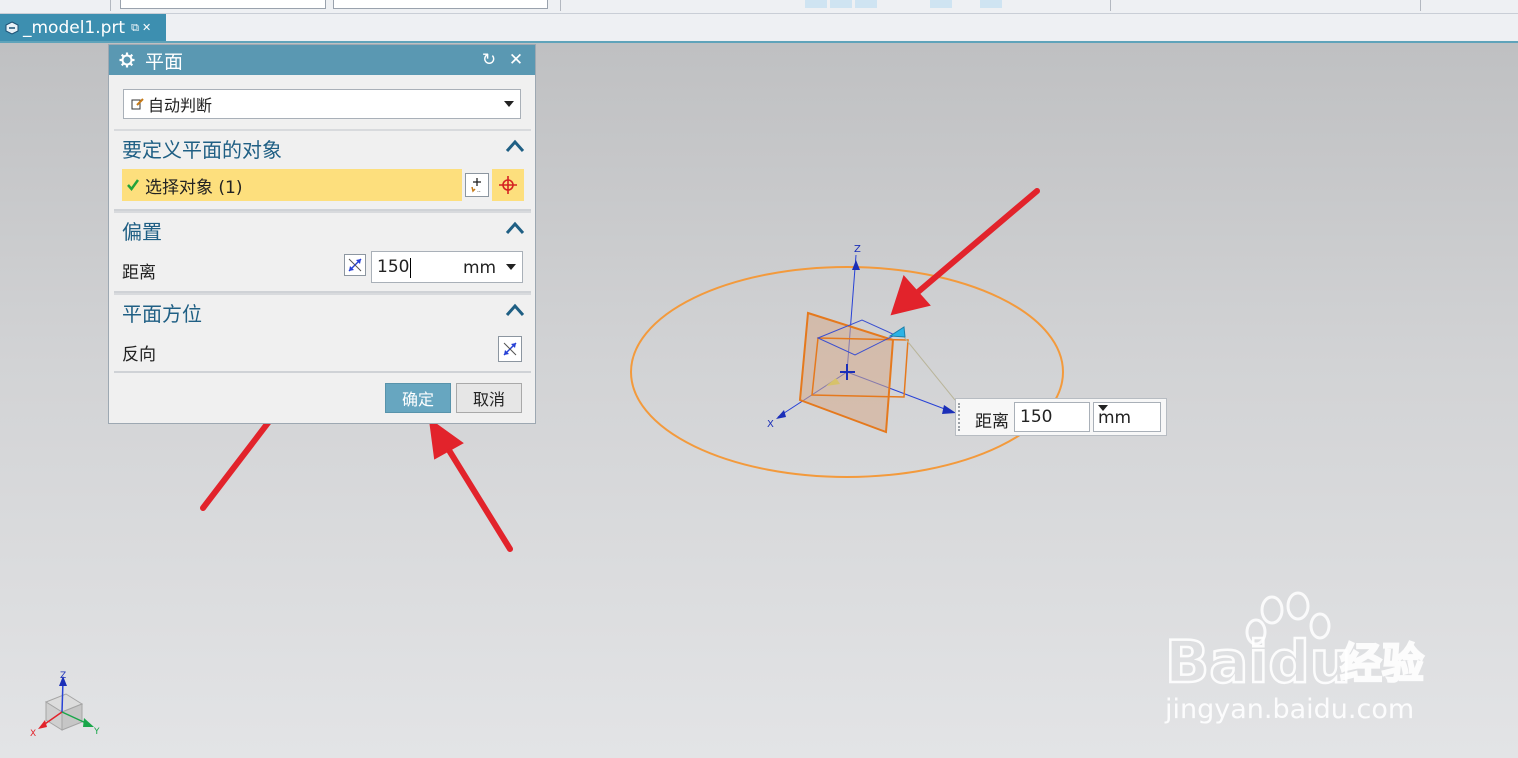 This screenshot has width=1518, height=758. I want to click on watermark-url: jingyan.baidu.com, so click(1289, 709).